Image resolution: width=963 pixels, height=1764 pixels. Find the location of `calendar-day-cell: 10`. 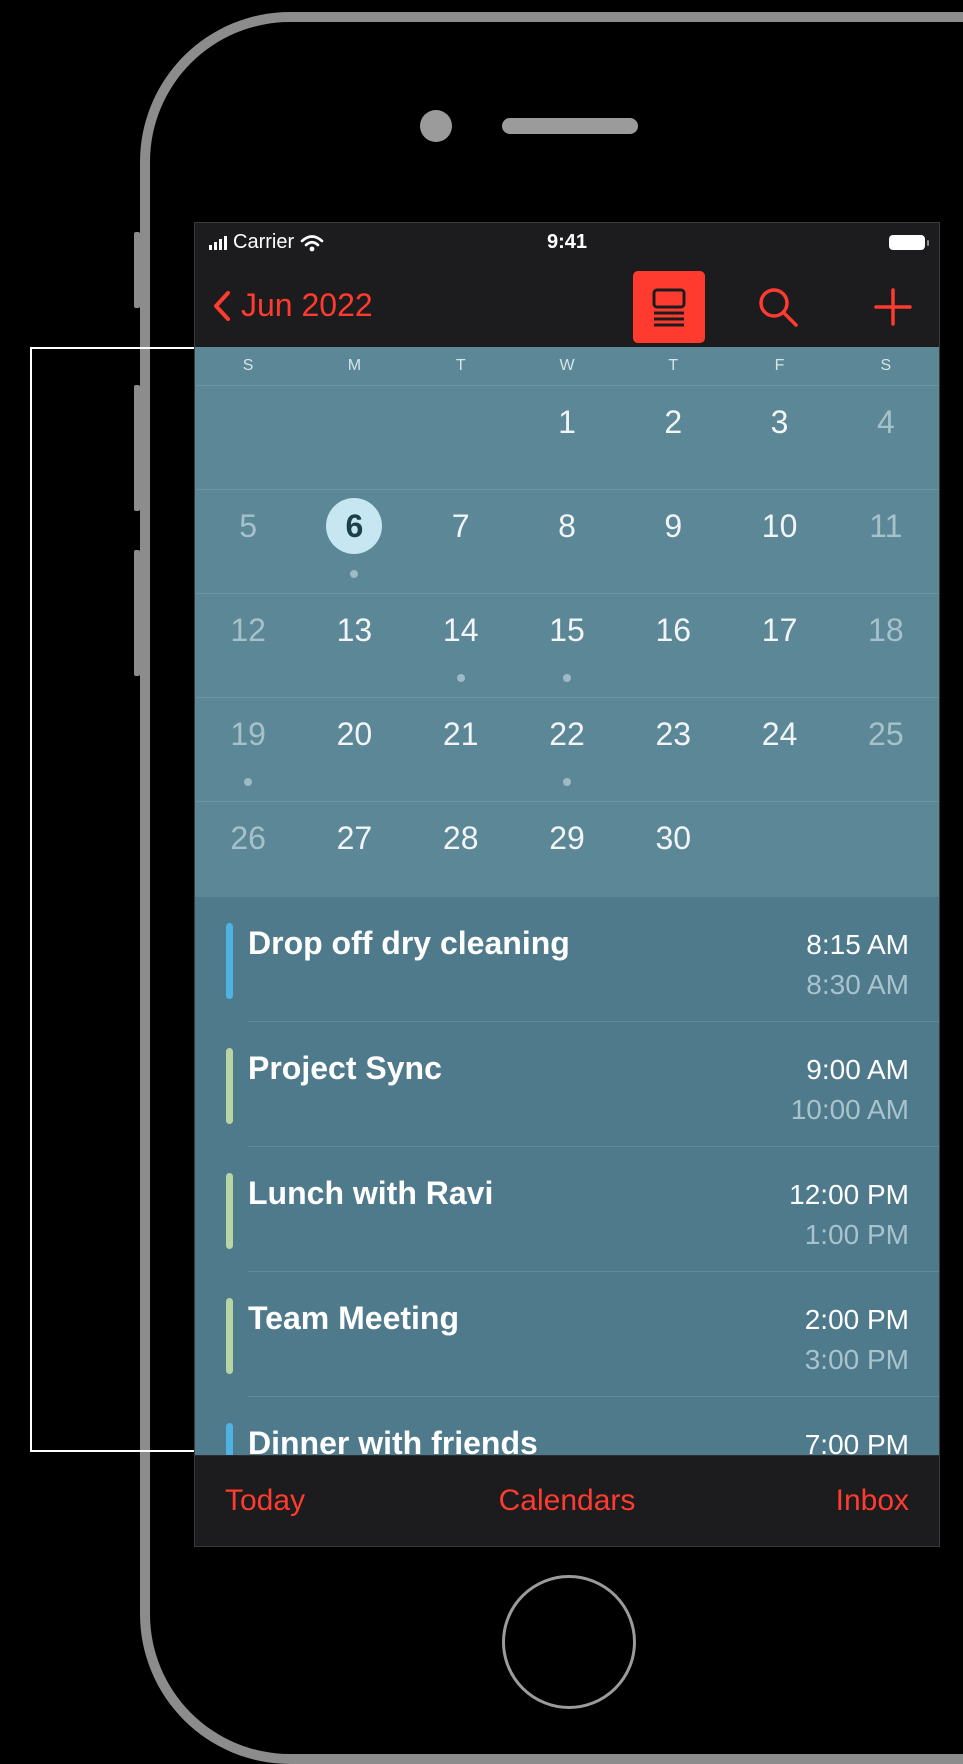

calendar-day-cell: 10 is located at coordinates (779, 541).